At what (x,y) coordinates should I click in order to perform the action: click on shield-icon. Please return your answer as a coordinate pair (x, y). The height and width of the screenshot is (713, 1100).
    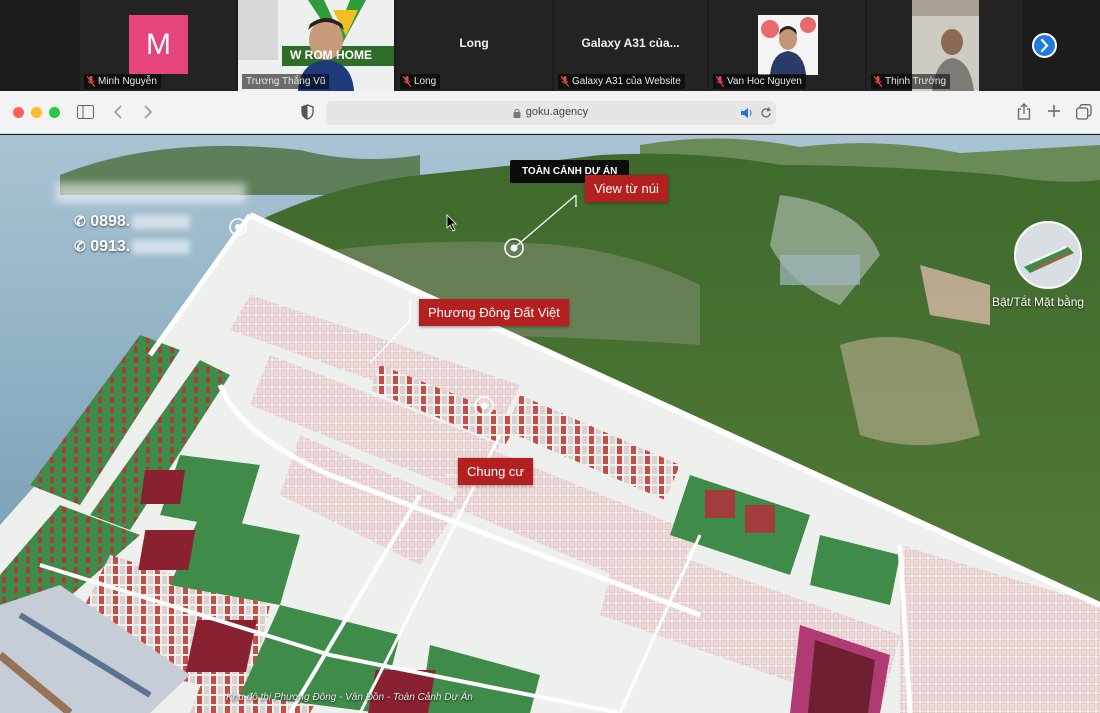
    Looking at the image, I should click on (307, 112).